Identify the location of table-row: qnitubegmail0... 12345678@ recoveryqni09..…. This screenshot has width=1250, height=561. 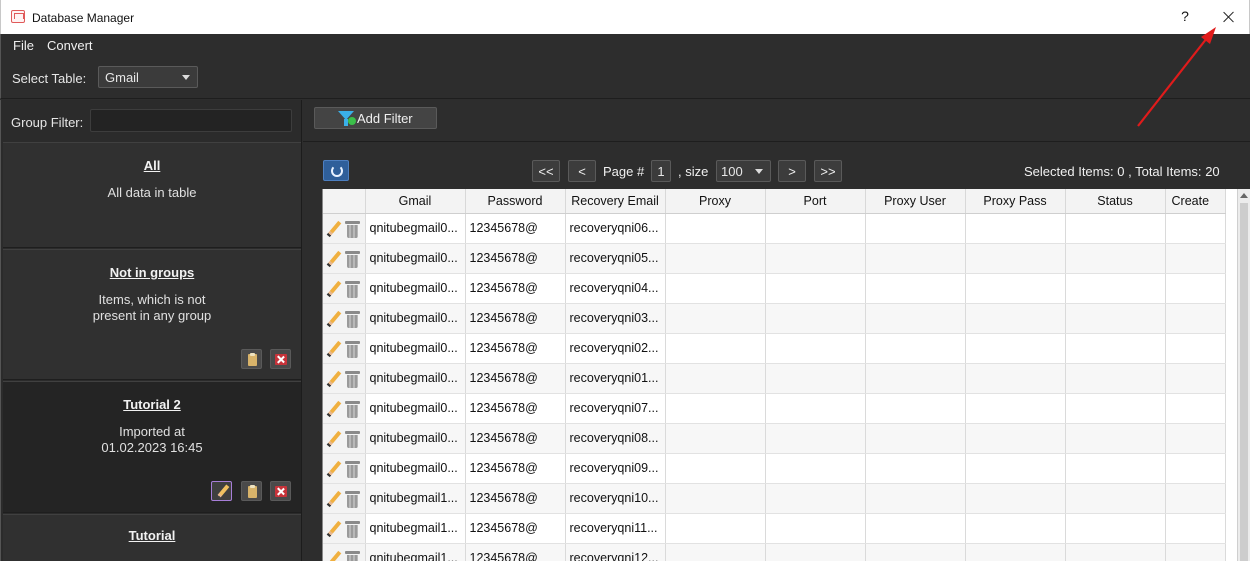
(774, 468).